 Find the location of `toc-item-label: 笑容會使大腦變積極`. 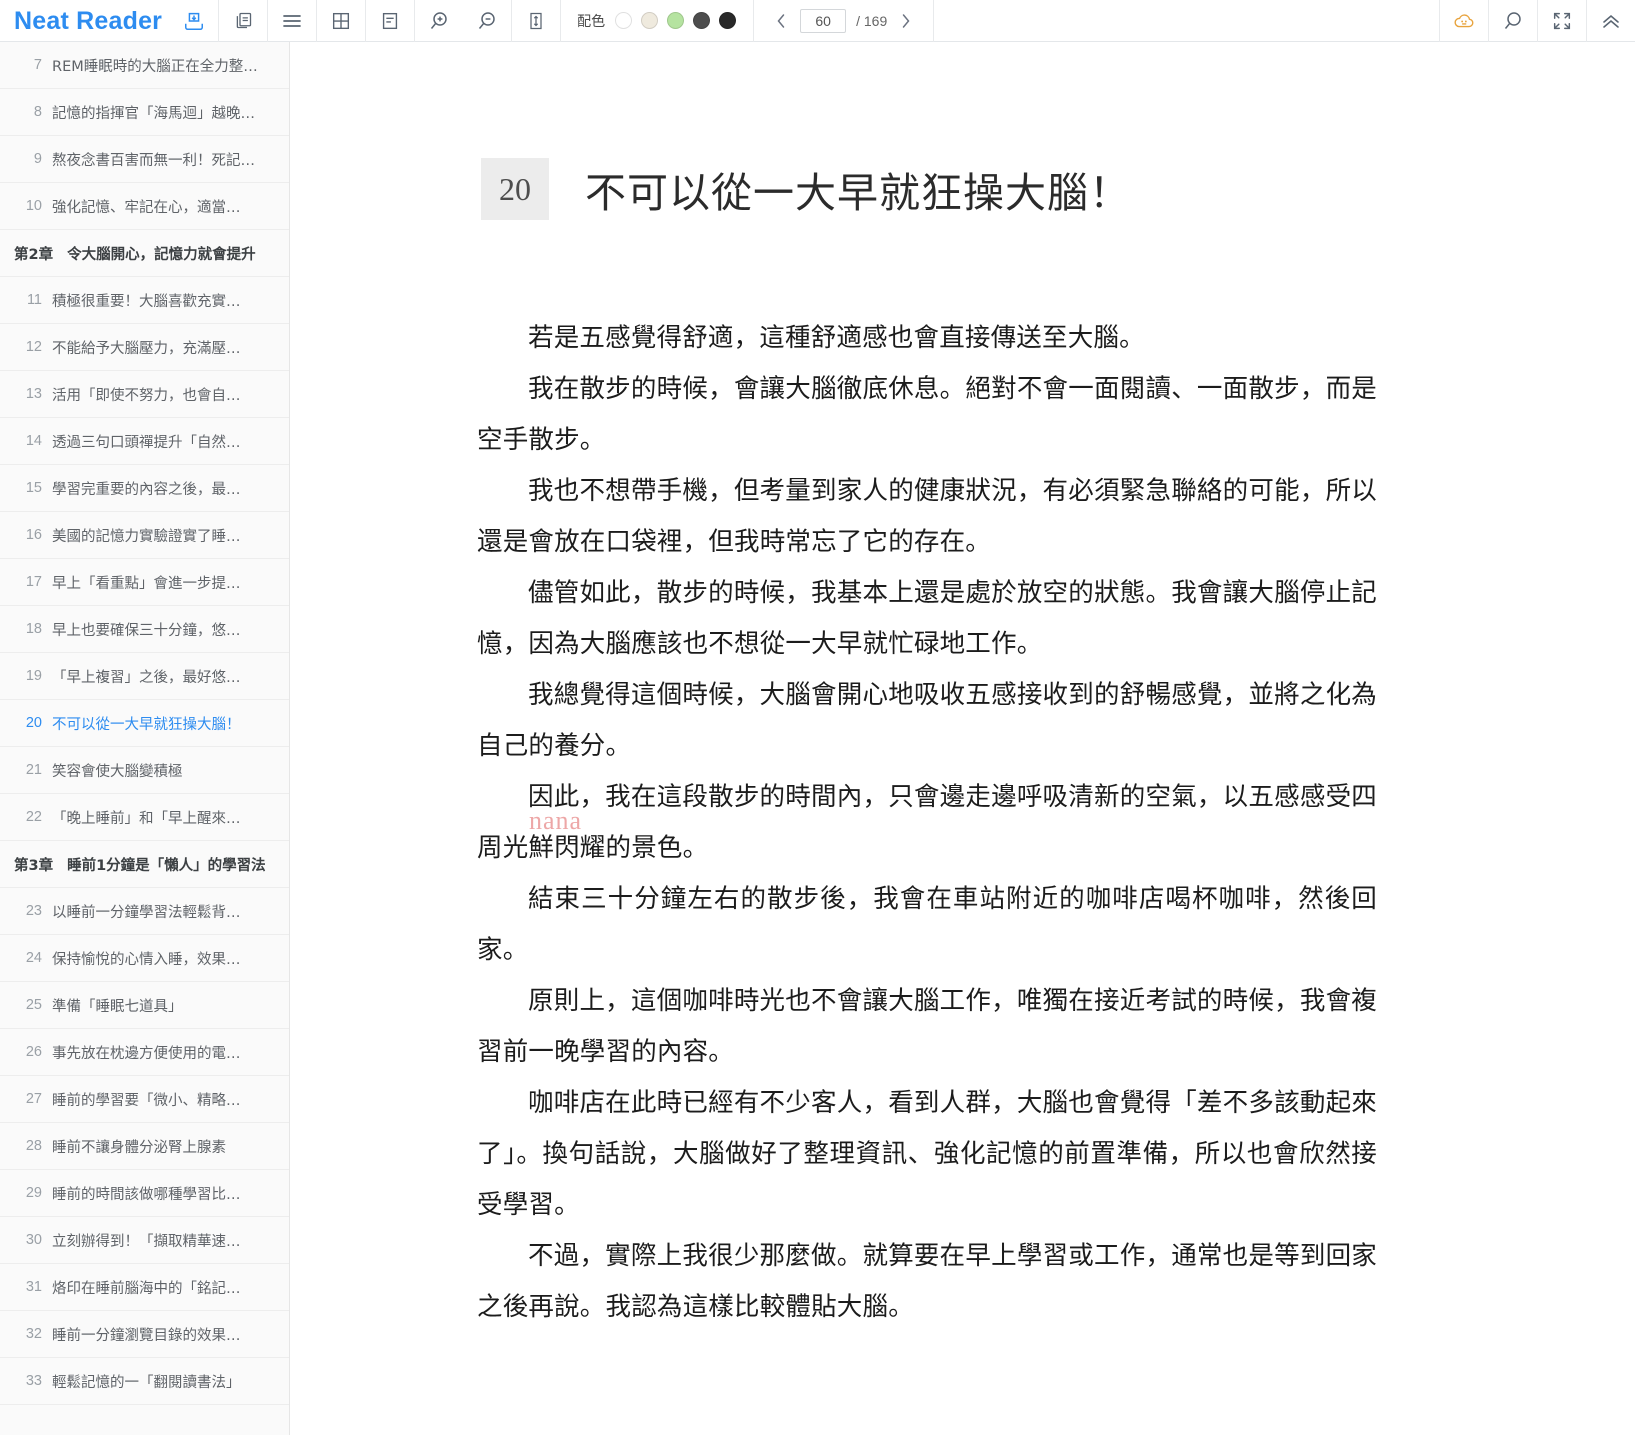

toc-item-label: 笑容會使大腦變積極 is located at coordinates (117, 771).